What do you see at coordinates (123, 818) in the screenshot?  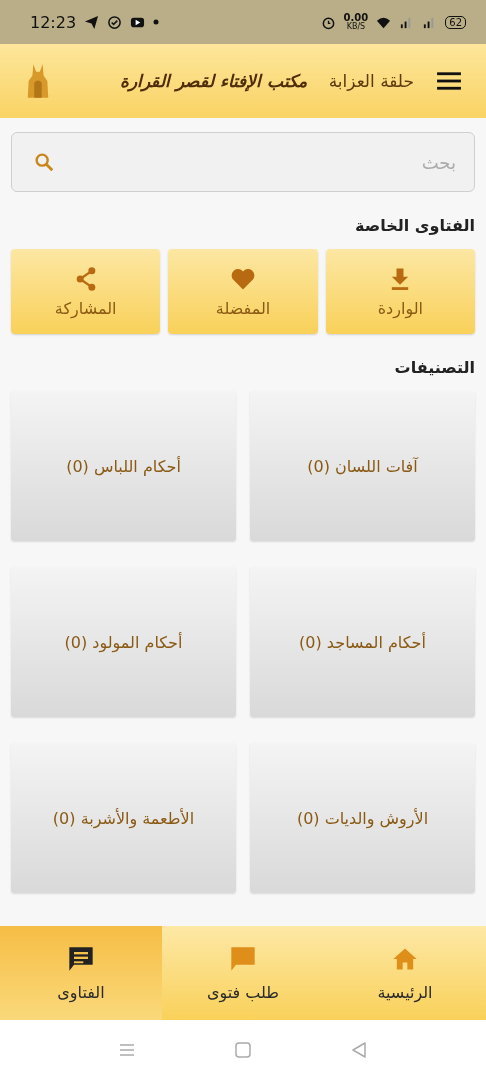 I see `category-tile: الأطعمة والأشربة (0)` at bounding box center [123, 818].